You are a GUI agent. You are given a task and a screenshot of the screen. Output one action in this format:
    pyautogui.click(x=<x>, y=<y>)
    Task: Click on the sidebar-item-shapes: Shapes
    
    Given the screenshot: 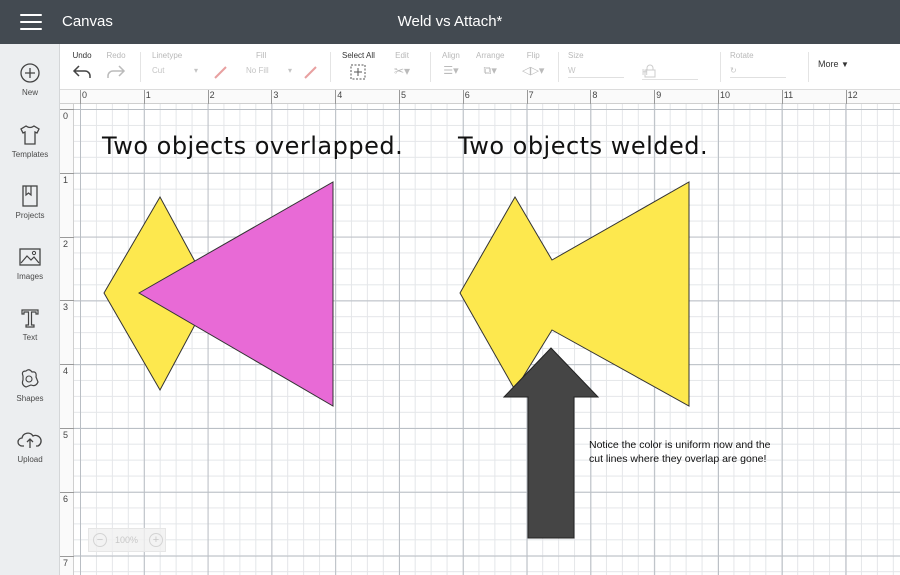 What is the action you would take?
    pyautogui.click(x=30, y=384)
    